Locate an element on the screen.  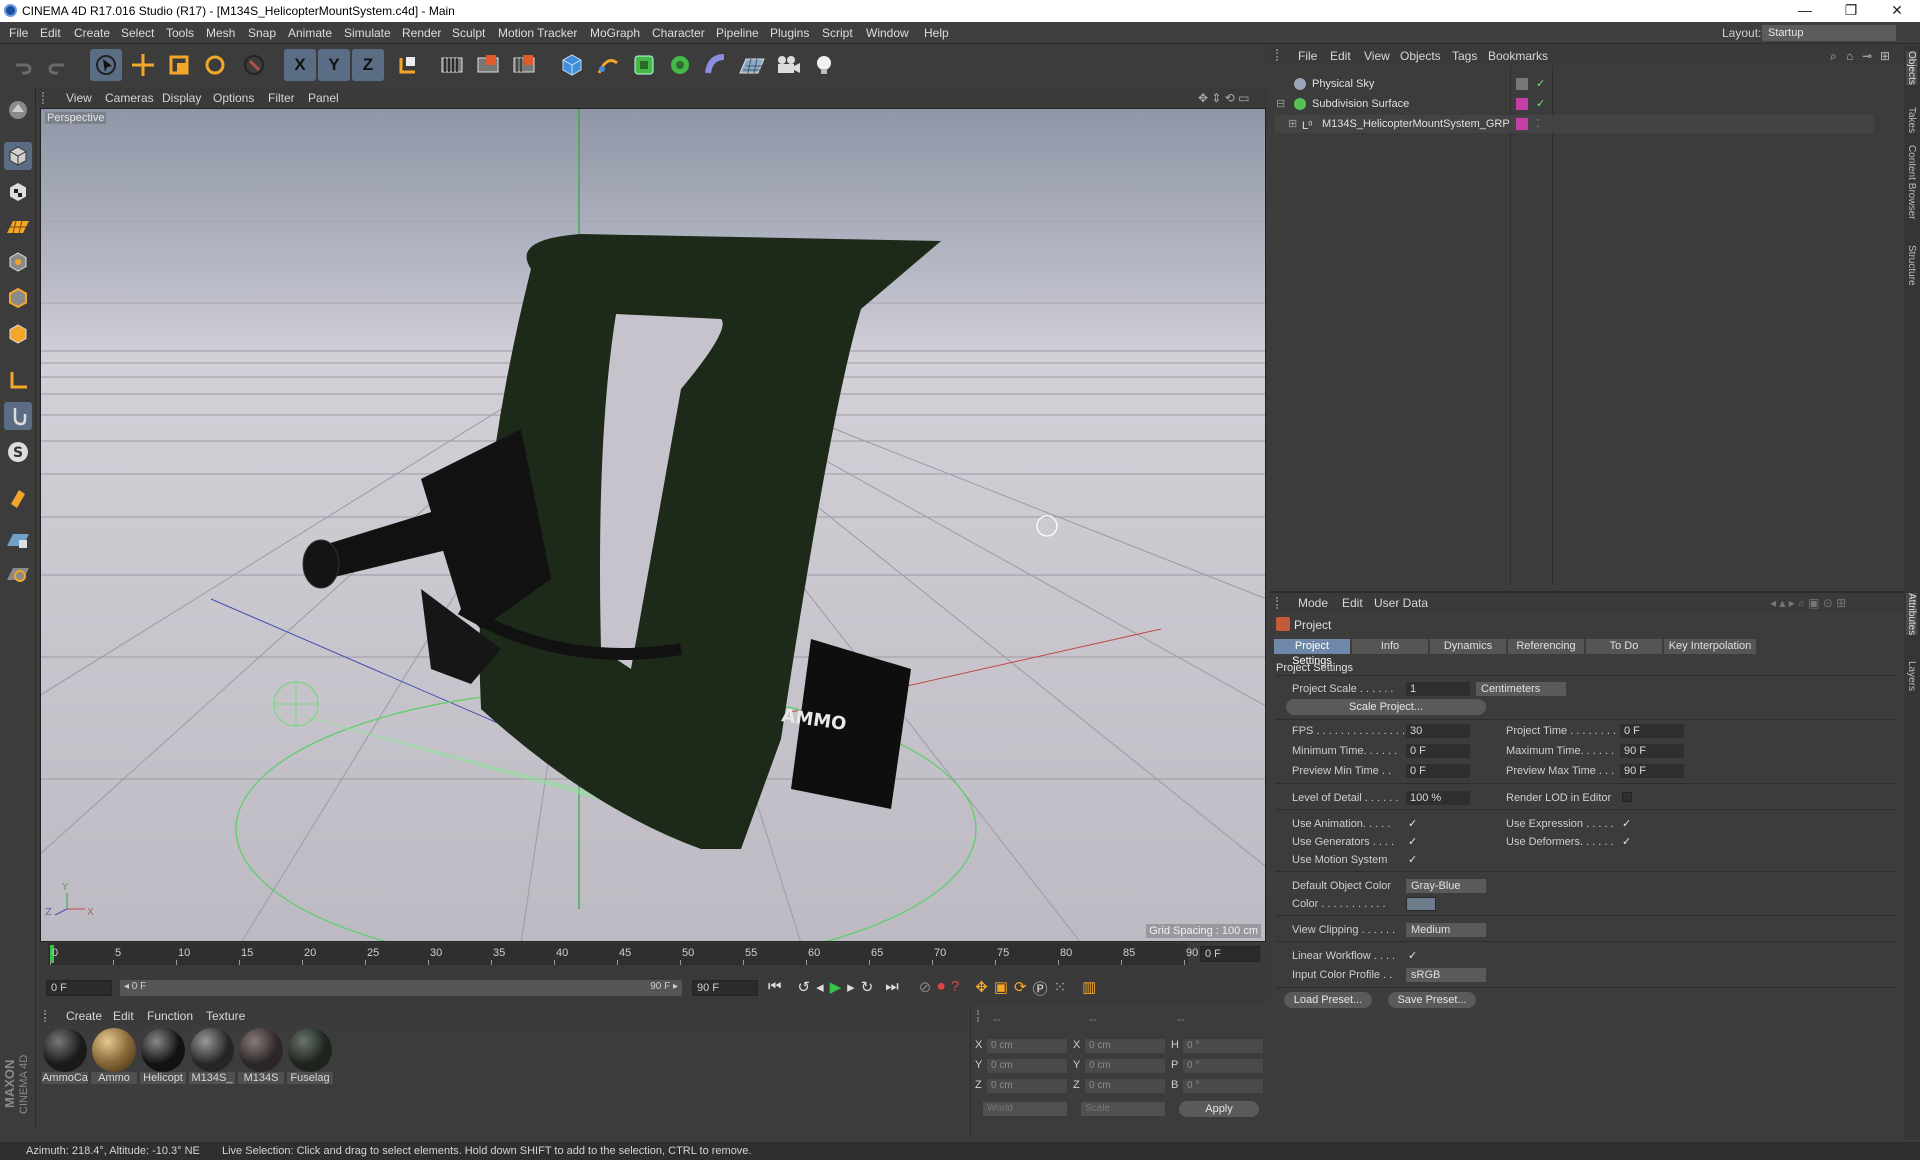
redo-icon is located at coordinates (58, 65).